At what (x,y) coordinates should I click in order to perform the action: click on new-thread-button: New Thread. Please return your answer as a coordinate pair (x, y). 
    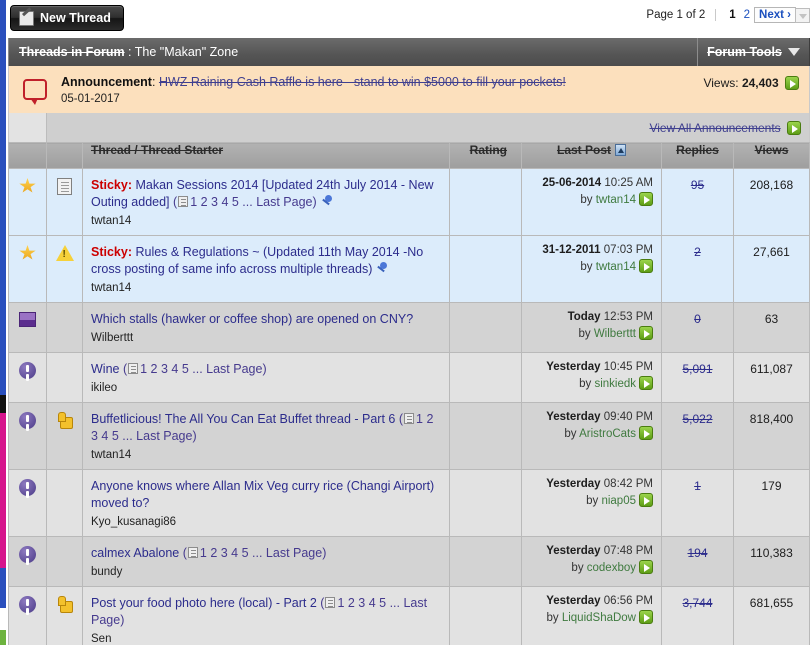
    Looking at the image, I should click on (67, 18).